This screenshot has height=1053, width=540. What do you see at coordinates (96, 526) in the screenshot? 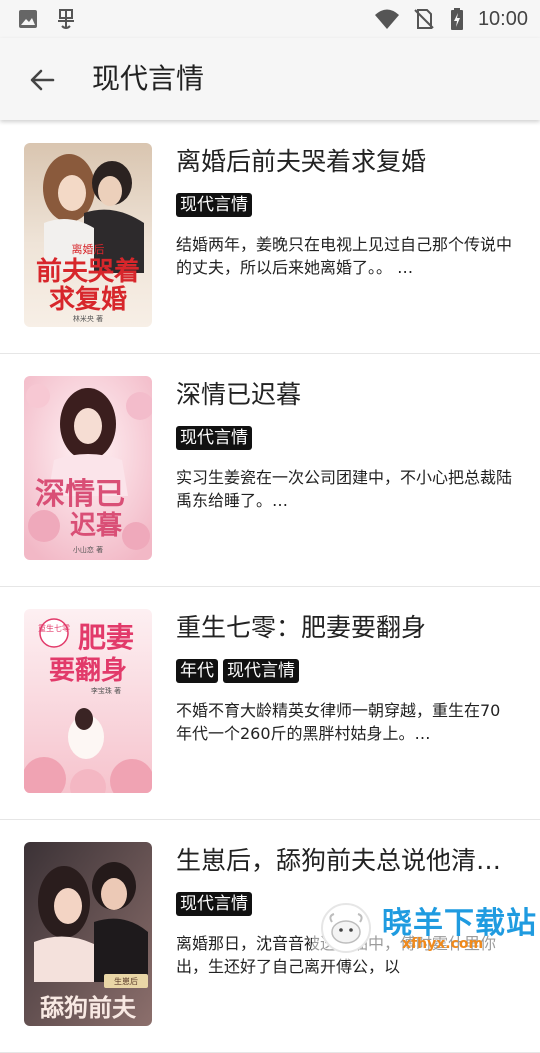
I see `cover-text: 迟暮` at bounding box center [96, 526].